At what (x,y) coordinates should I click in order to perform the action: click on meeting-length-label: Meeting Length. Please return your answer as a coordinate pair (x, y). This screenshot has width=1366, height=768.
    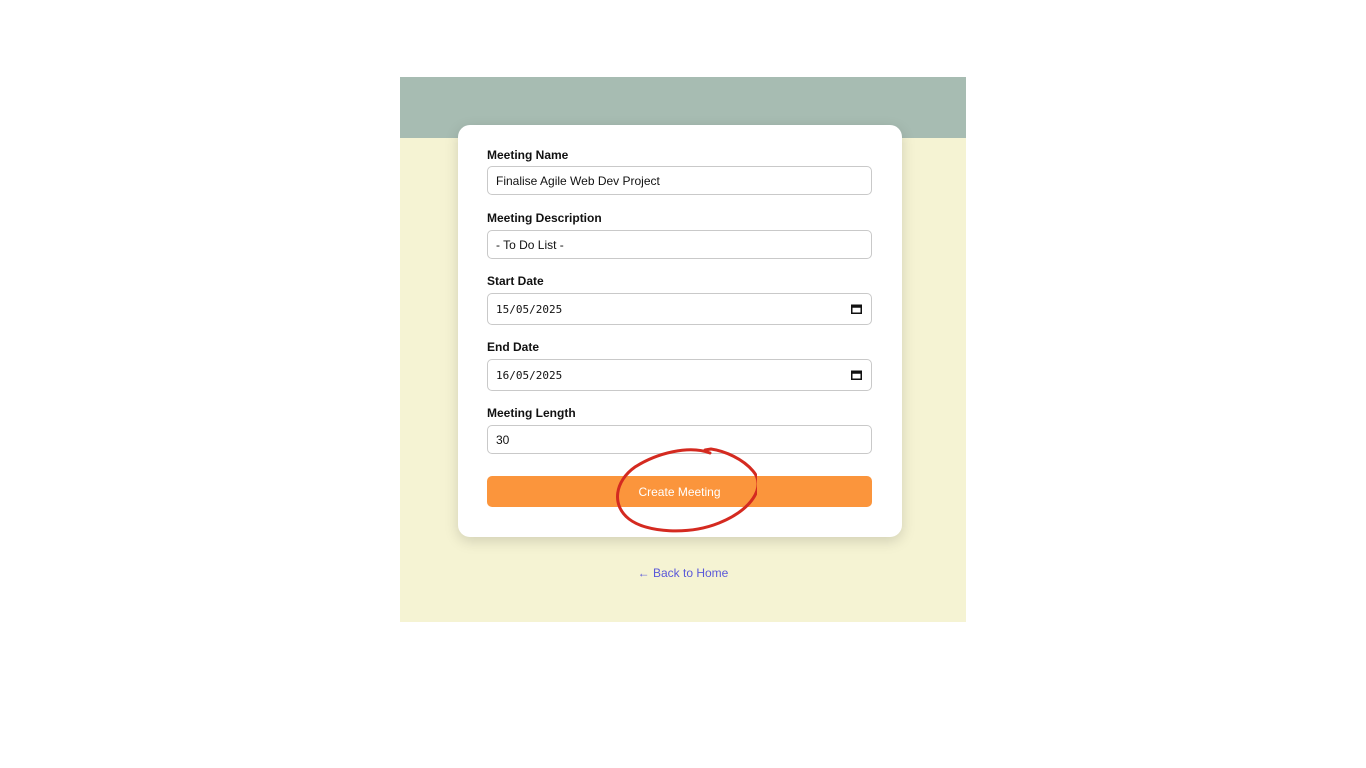
    Looking at the image, I should click on (531, 413).